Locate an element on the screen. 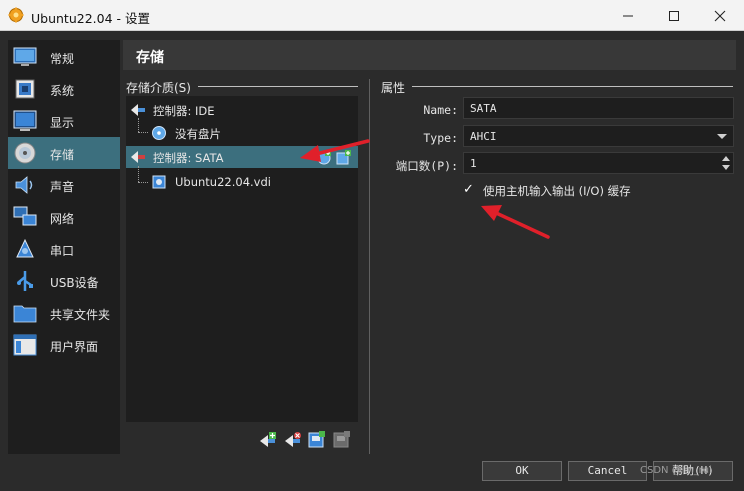  maximize-button is located at coordinates (674, 15).